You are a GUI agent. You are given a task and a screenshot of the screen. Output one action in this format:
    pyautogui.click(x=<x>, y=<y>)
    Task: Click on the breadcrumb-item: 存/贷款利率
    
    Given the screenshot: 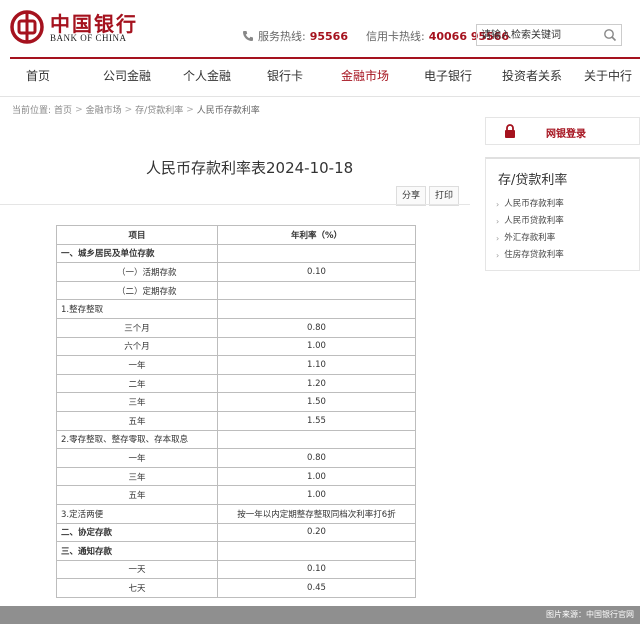 What is the action you would take?
    pyautogui.click(x=159, y=109)
    